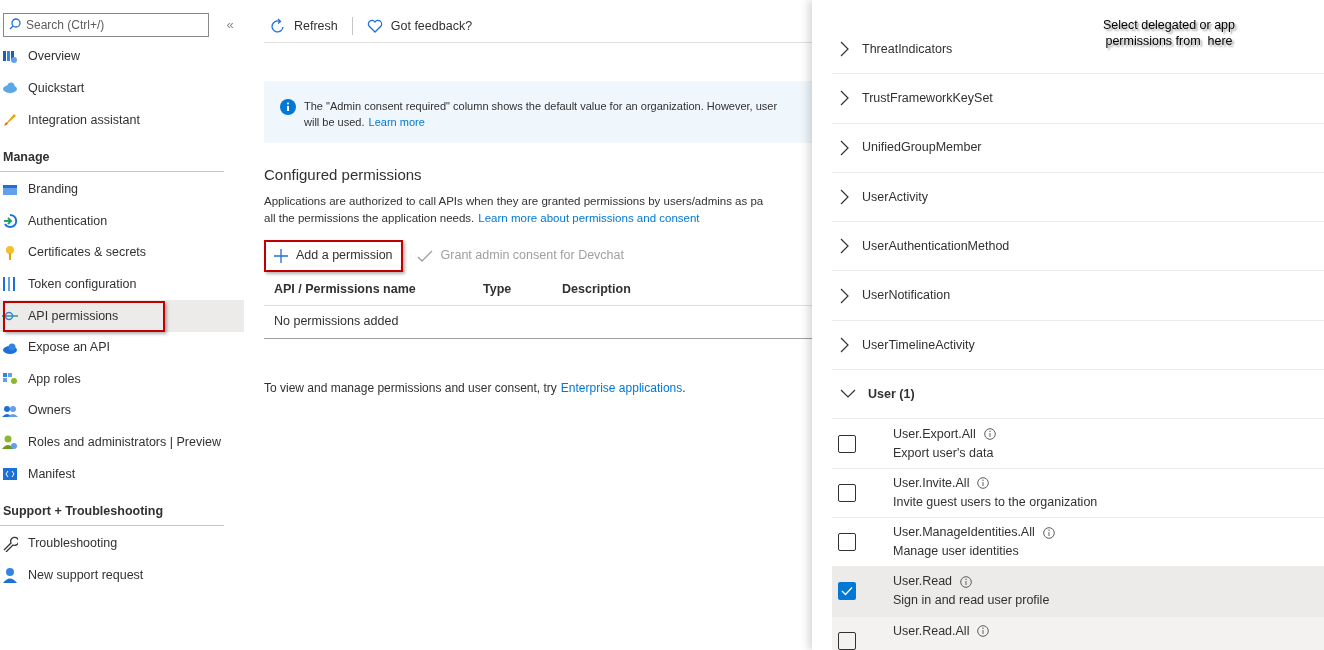 This screenshot has height=650, width=1324. I want to click on collapse-button: «, so click(230, 24).